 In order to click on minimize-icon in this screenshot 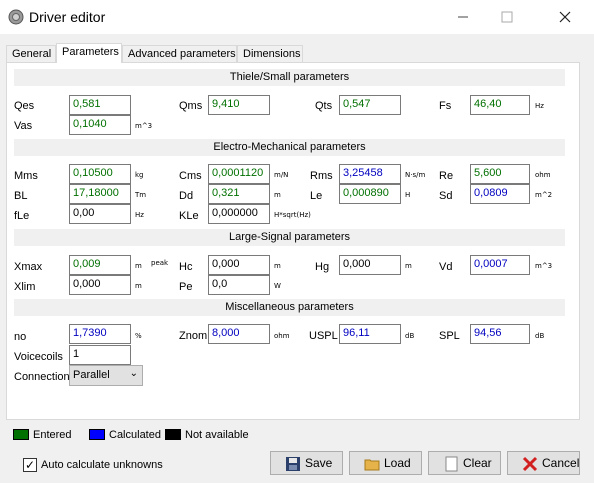, I will do `click(463, 17)`.